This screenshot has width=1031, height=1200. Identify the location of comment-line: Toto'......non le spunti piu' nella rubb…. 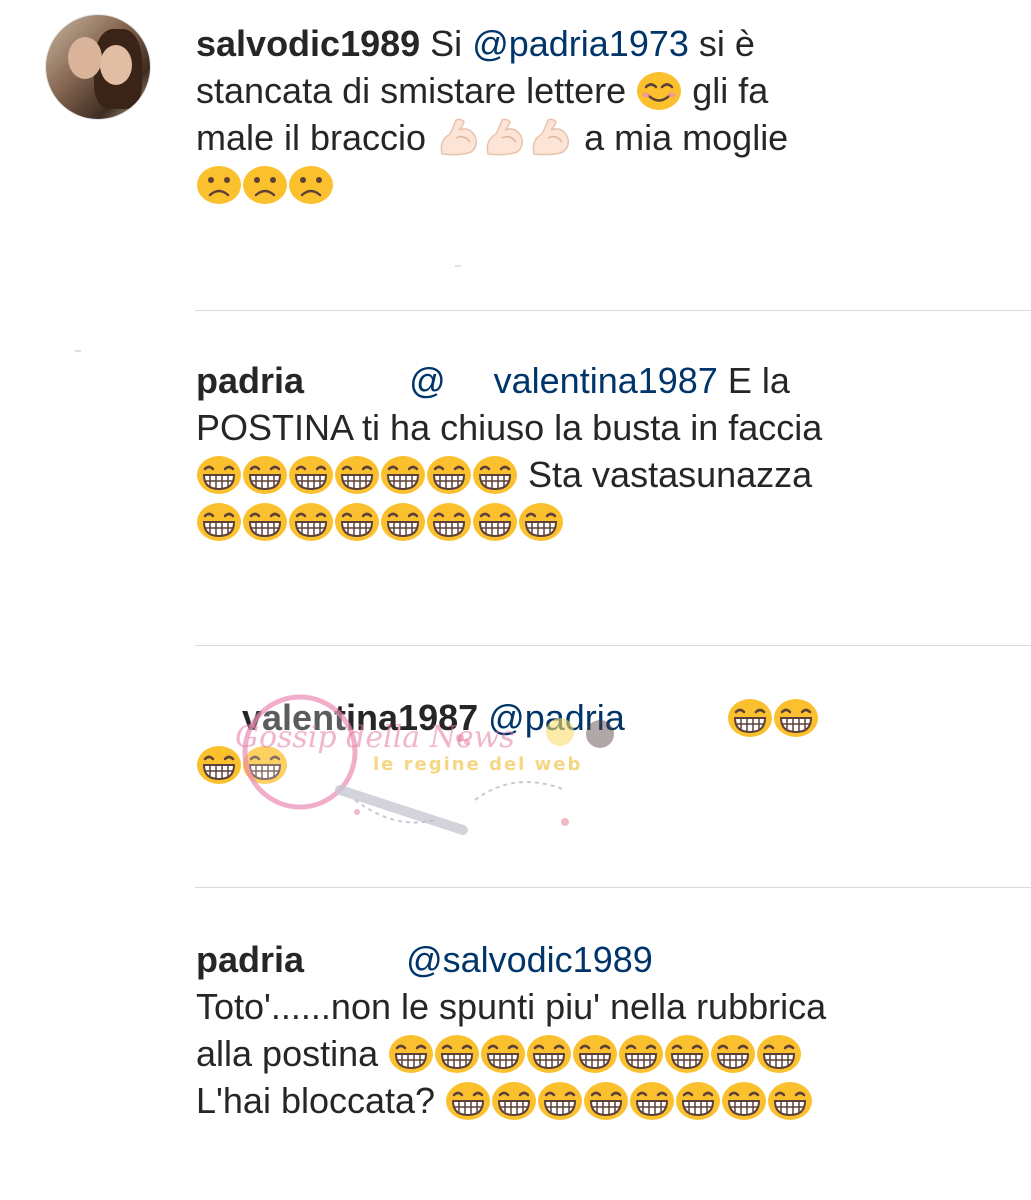
(511, 1006).